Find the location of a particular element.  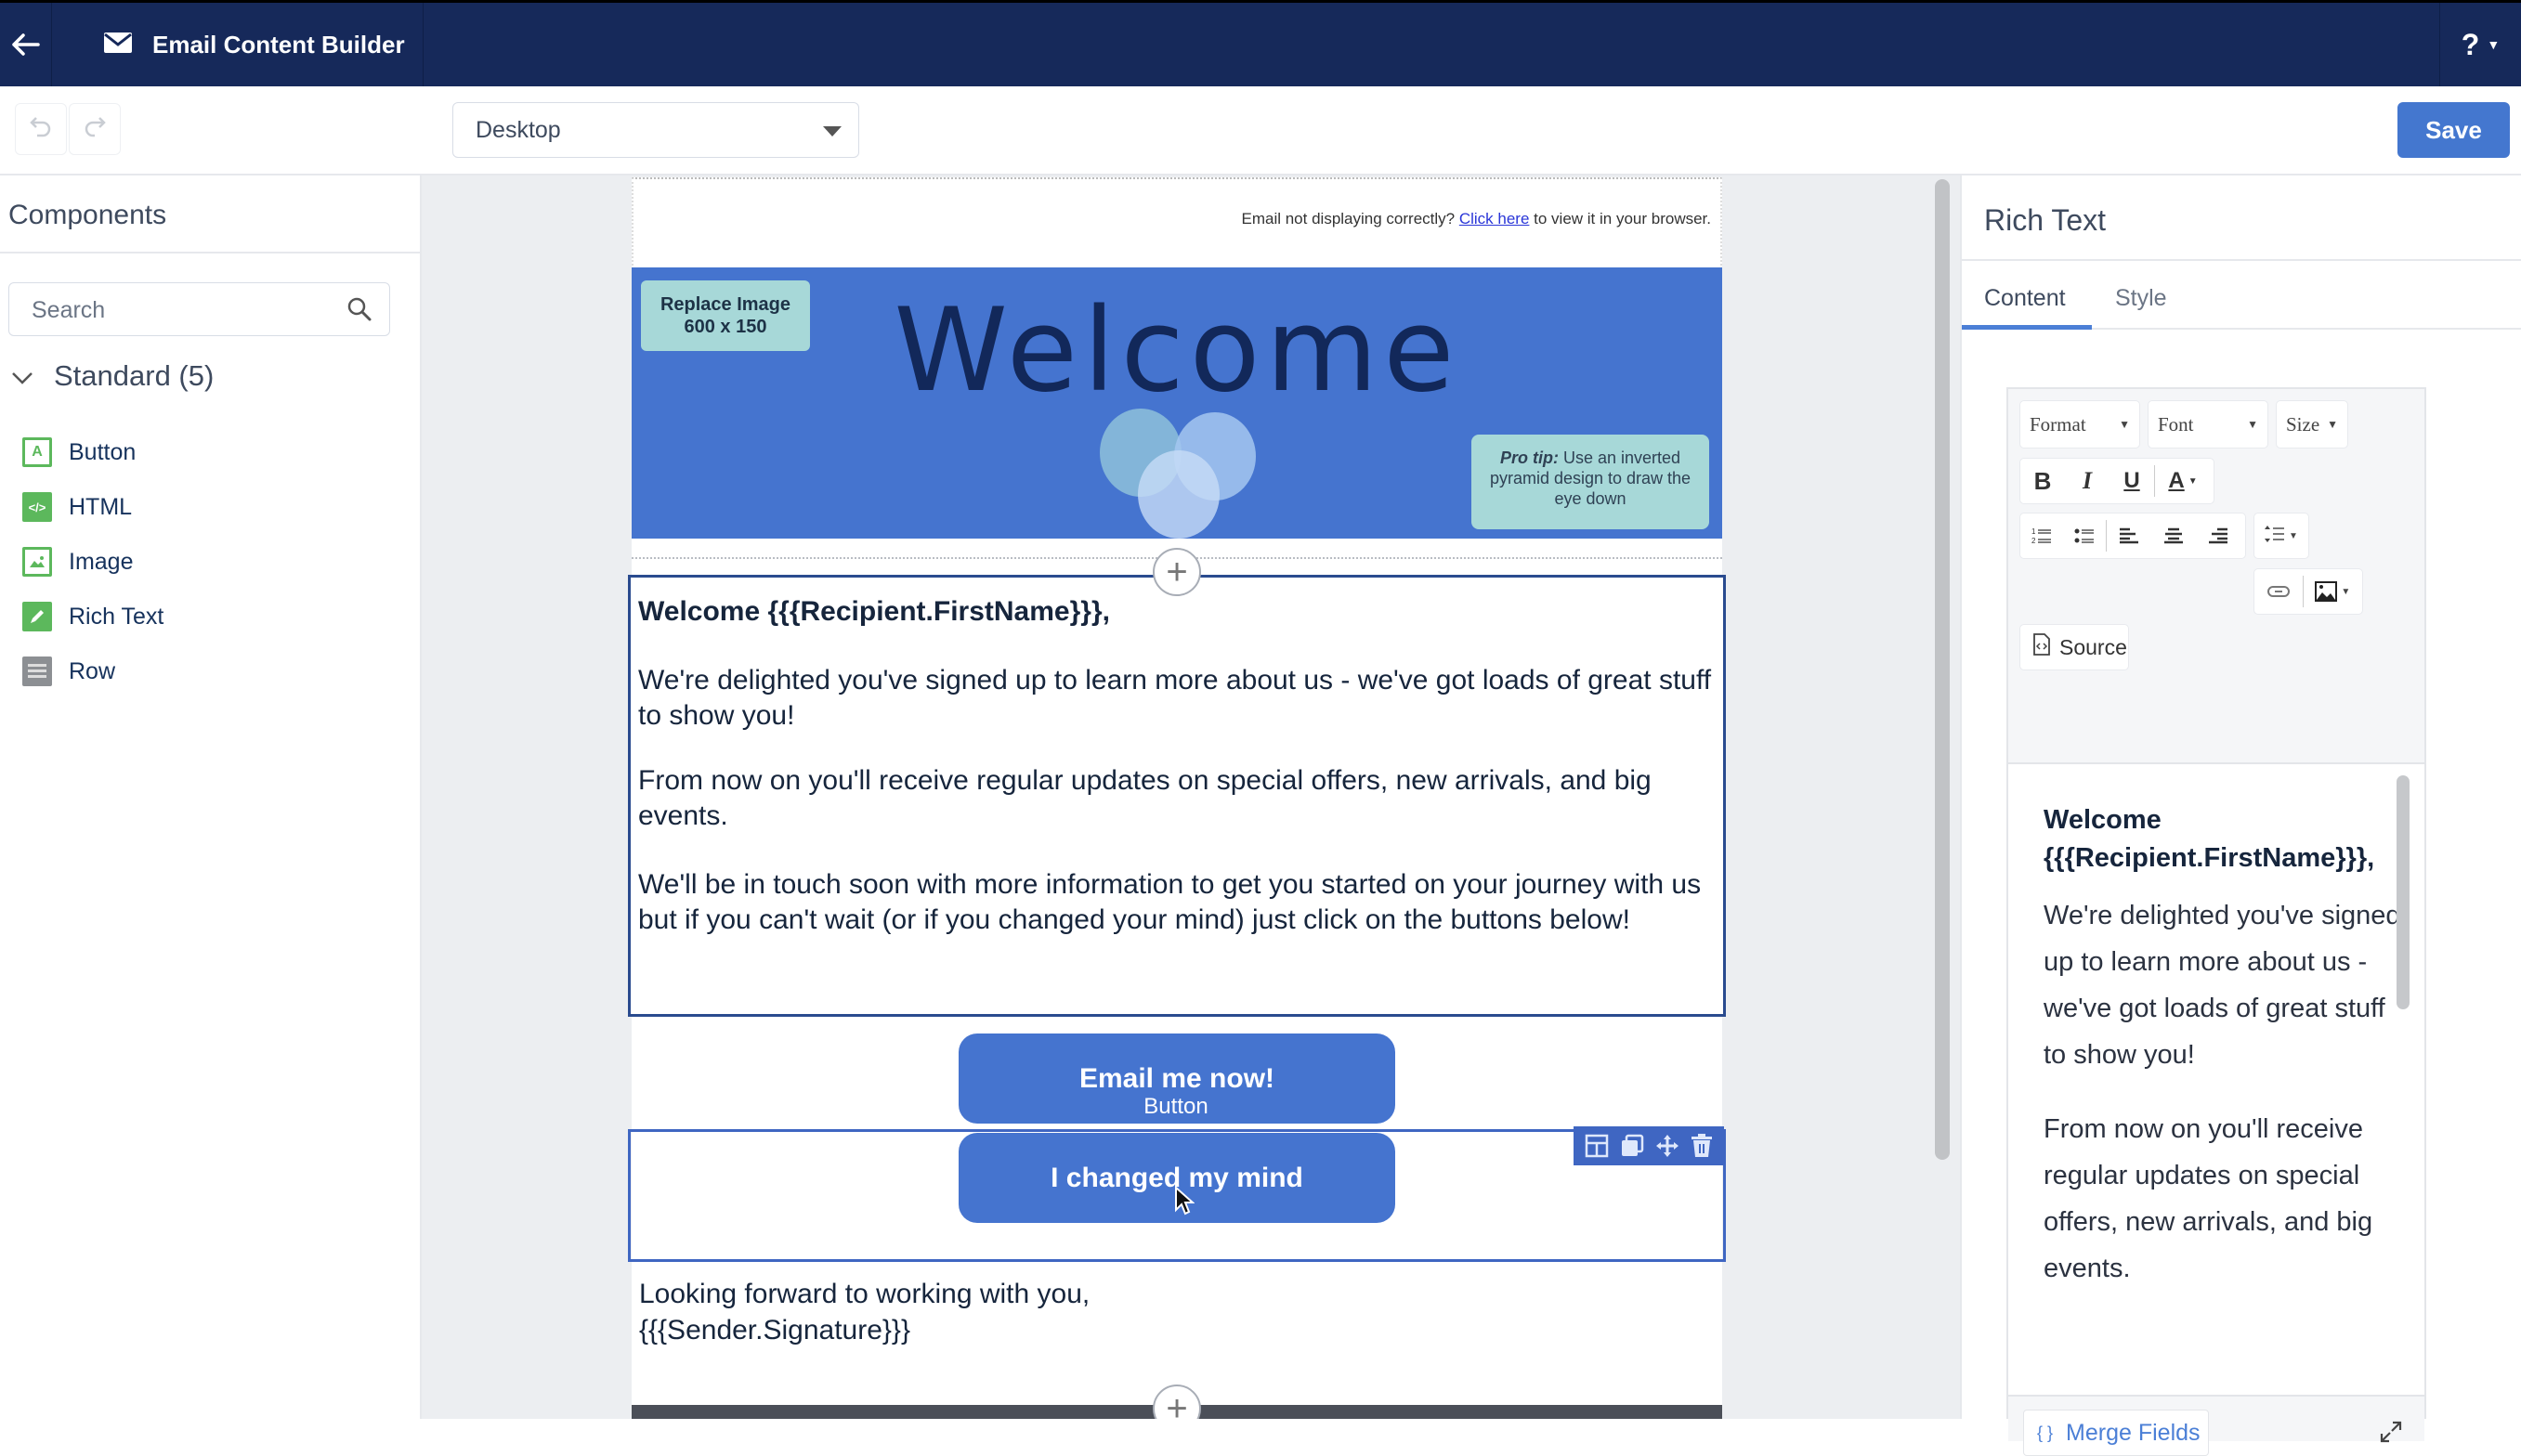

format-select-label: Format is located at coordinates (2058, 424).